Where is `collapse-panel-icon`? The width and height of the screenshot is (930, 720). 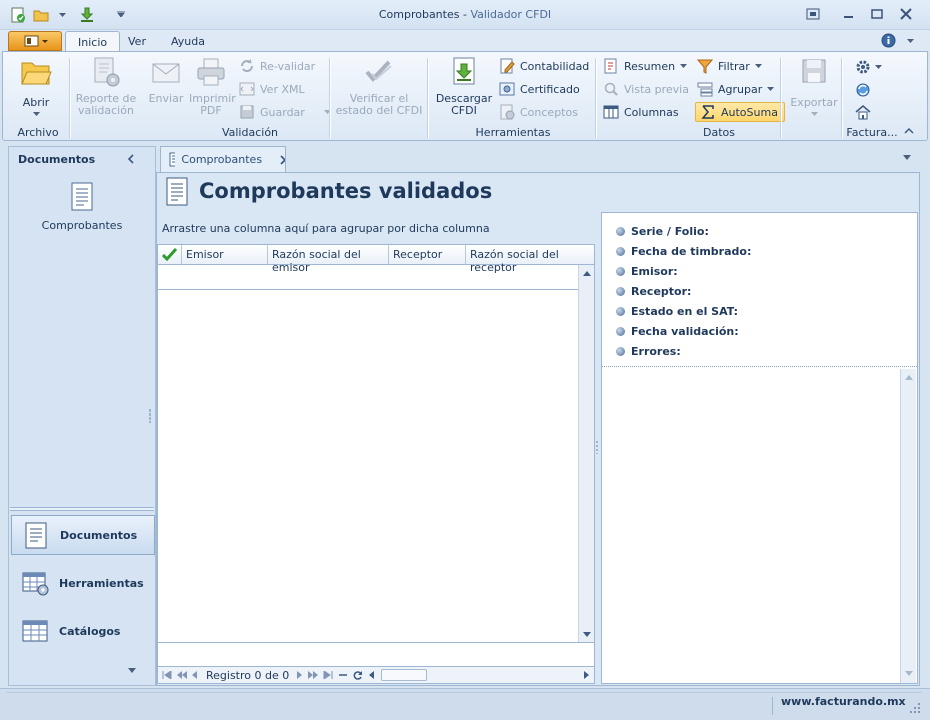
collapse-panel-icon is located at coordinates (131, 159).